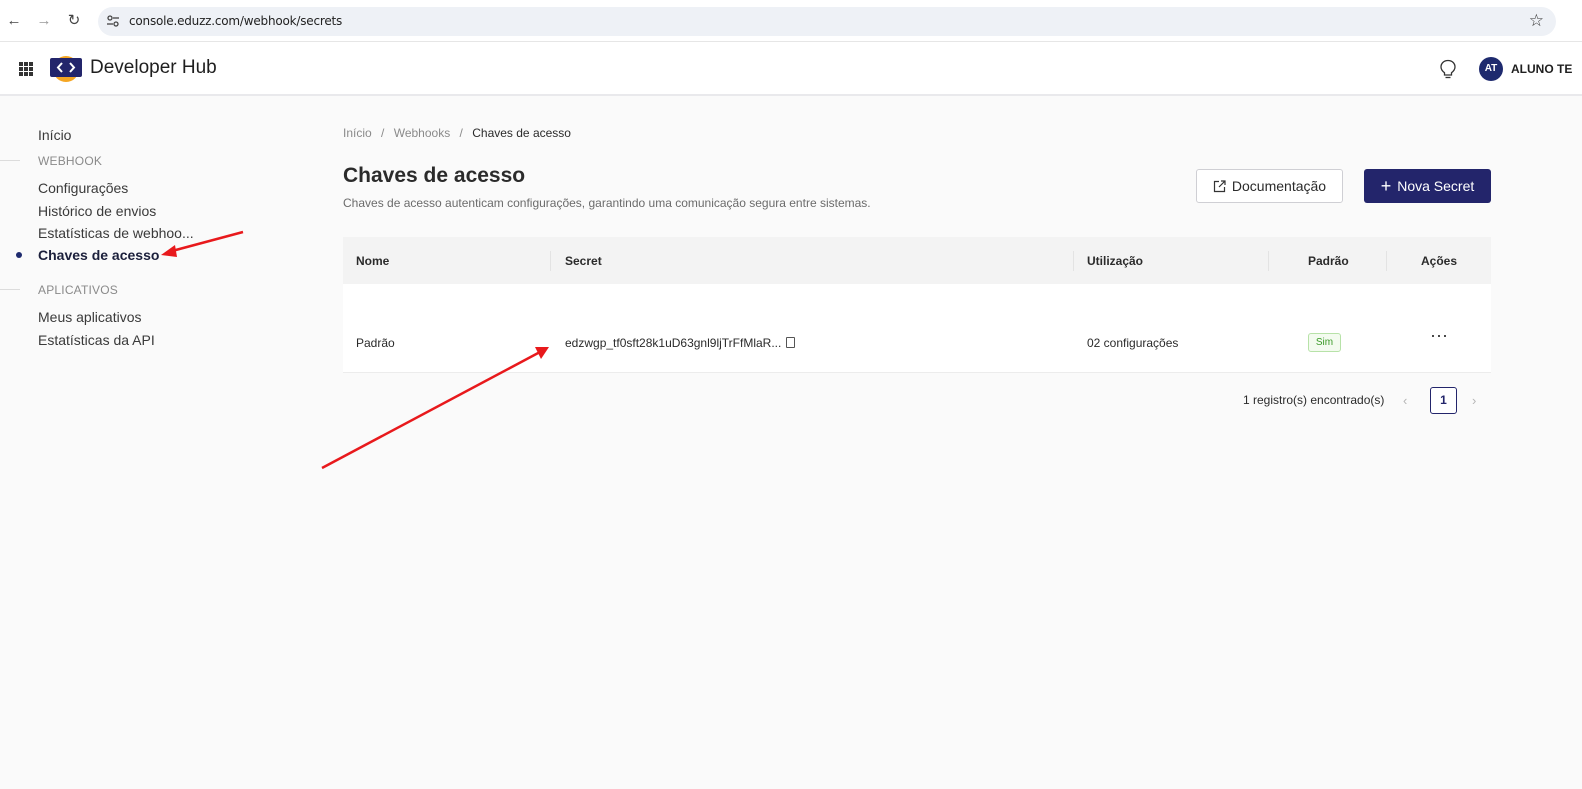  I want to click on documentation-button: Documentação, so click(1269, 186).